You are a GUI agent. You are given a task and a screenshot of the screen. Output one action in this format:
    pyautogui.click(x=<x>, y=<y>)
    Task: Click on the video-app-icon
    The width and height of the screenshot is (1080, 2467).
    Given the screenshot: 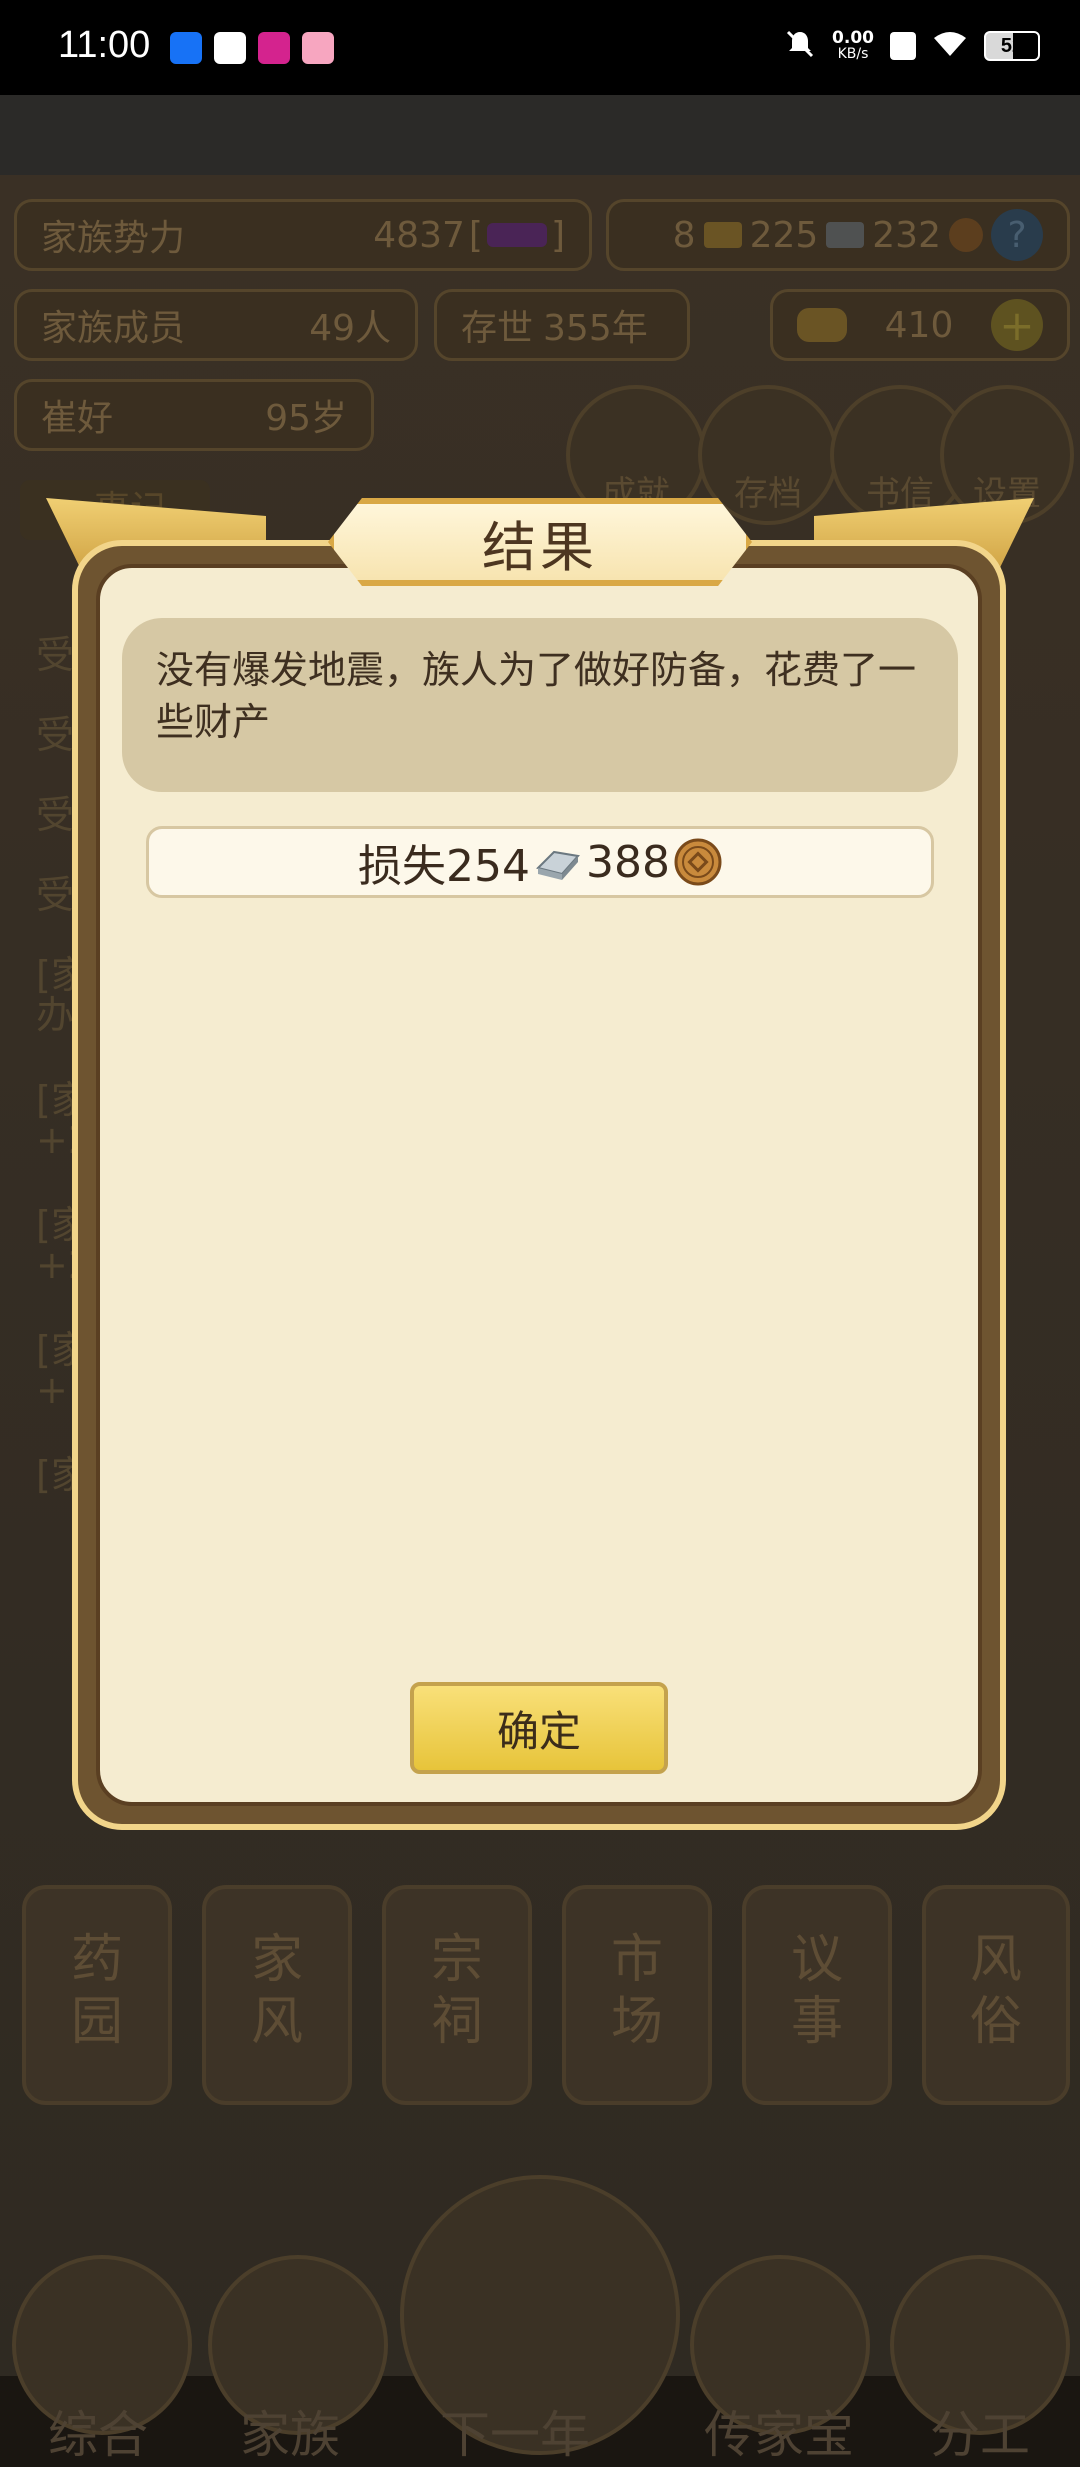 What is the action you would take?
    pyautogui.click(x=230, y=48)
    